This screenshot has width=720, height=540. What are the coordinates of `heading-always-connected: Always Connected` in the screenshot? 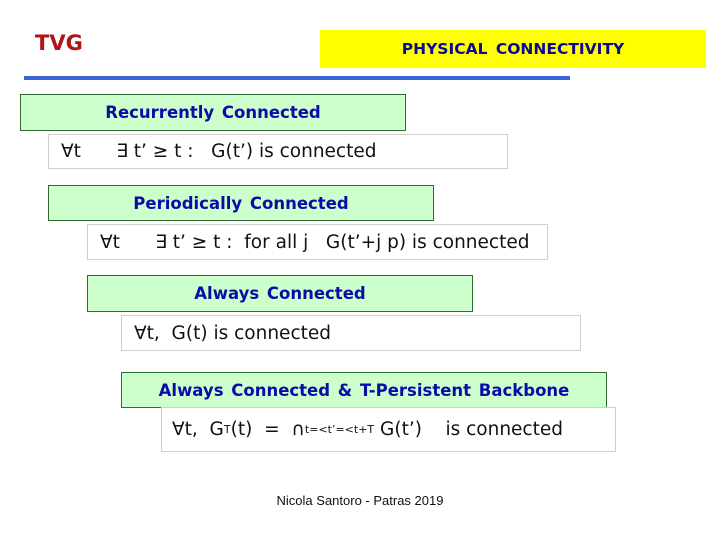 It's located at (280, 293).